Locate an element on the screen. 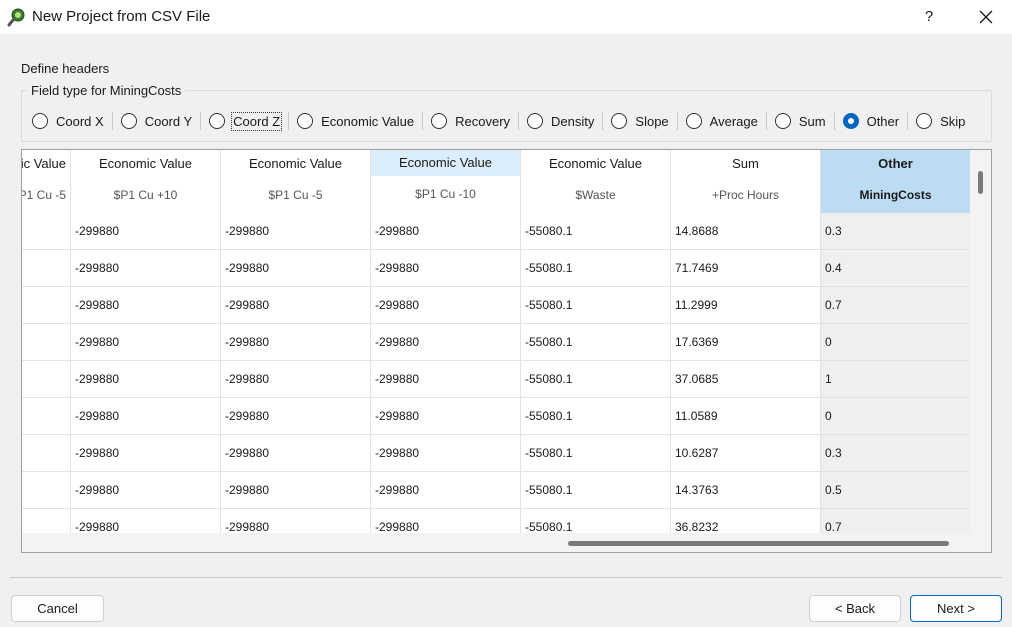 The height and width of the screenshot is (627, 1012). back-button: < Back is located at coordinates (855, 608).